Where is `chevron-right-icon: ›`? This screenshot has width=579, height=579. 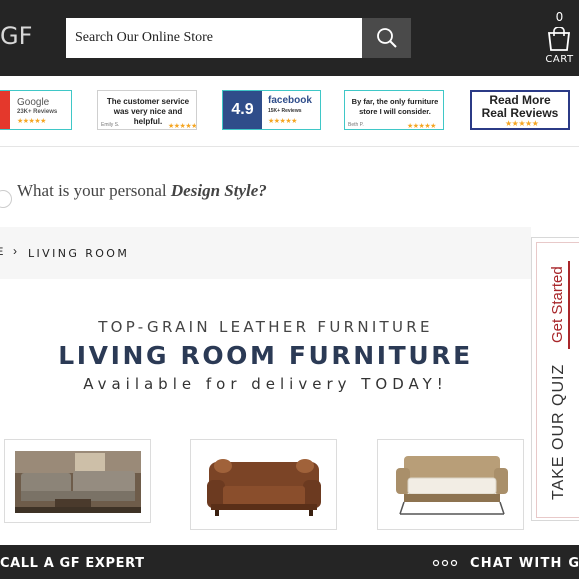
chevron-right-icon: › is located at coordinates (15, 251).